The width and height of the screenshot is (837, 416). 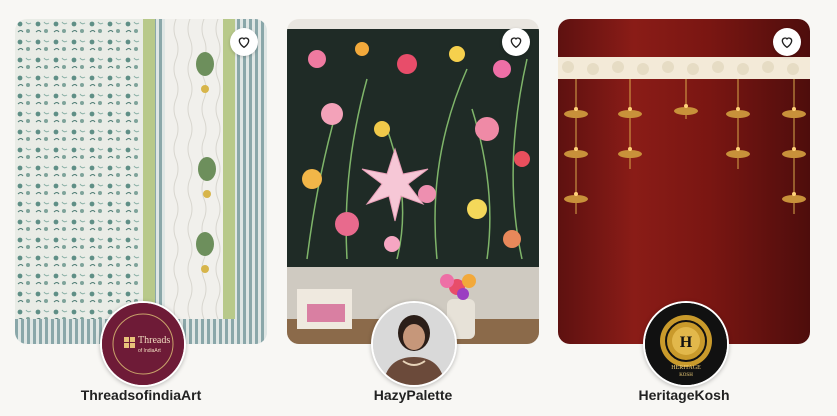 I want to click on shop-avatar-hazypalette, so click(x=414, y=344).